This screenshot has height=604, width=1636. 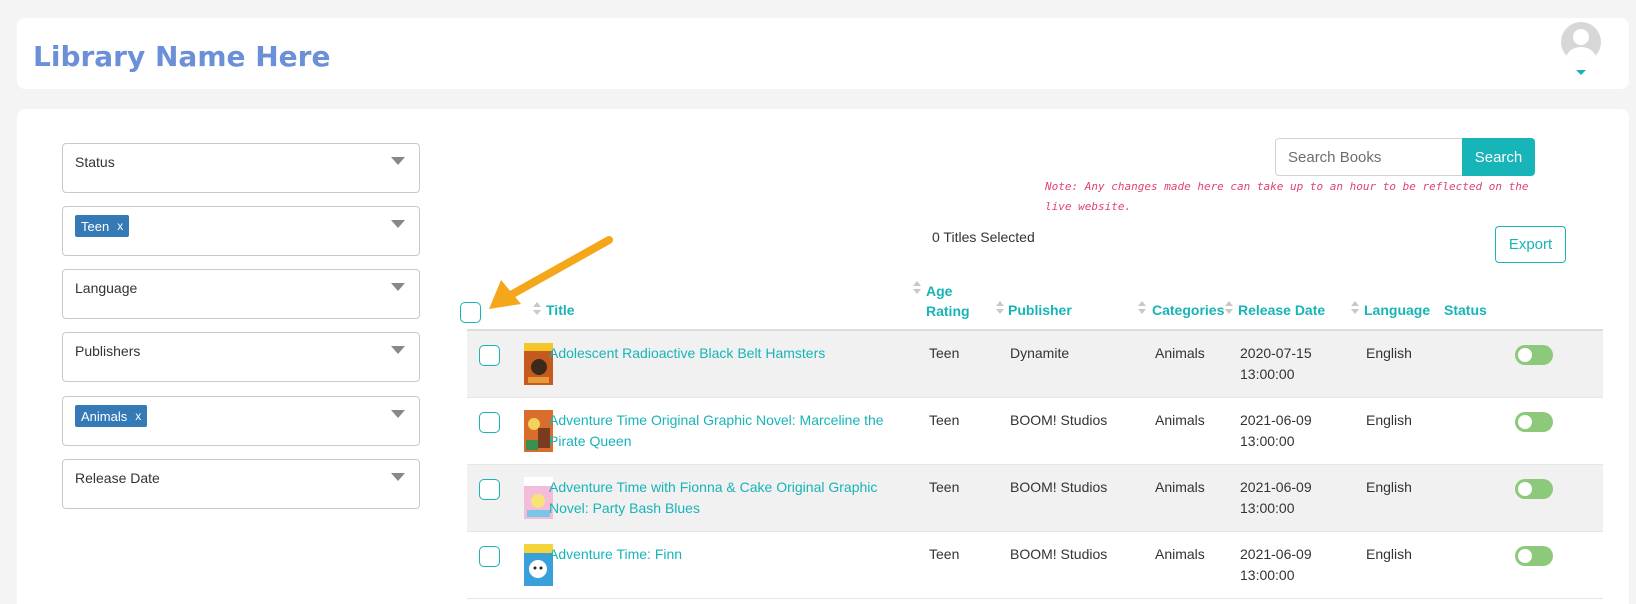 I want to click on avatar-dropdown-caret-icon, so click(x=1581, y=72).